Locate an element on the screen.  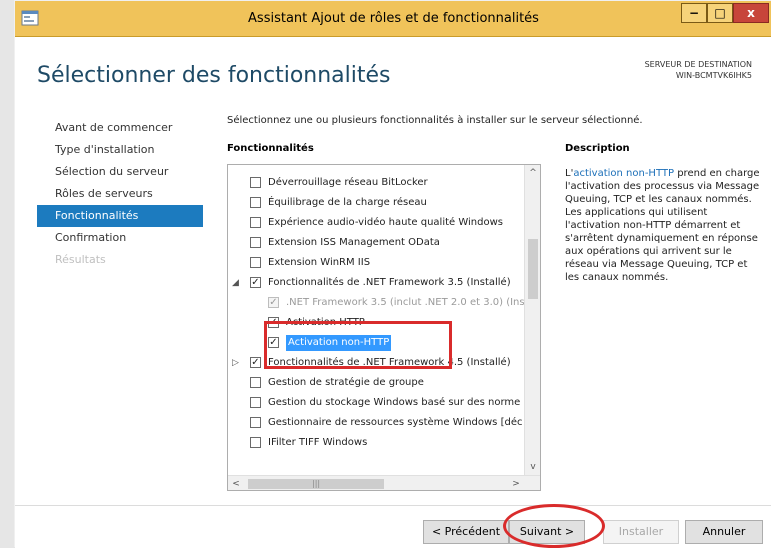
scroll-up-icon: ^ is located at coordinates (532, 173).